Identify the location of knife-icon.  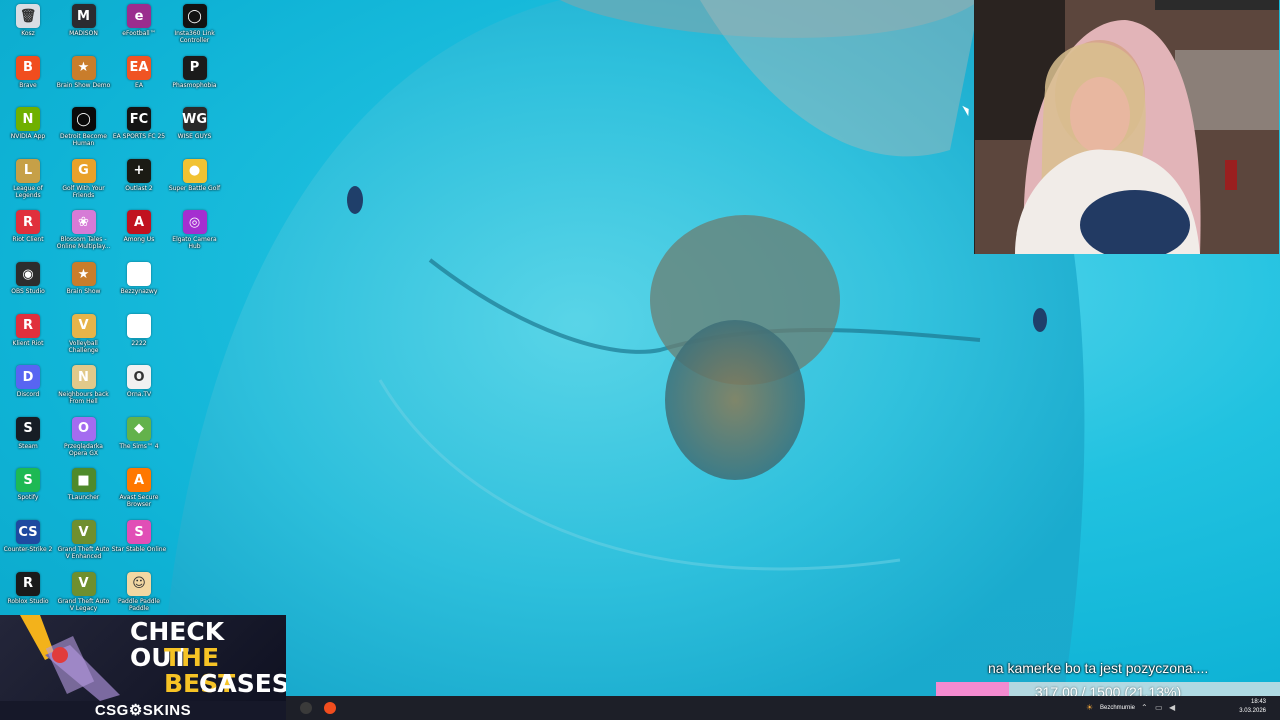
(70, 658).